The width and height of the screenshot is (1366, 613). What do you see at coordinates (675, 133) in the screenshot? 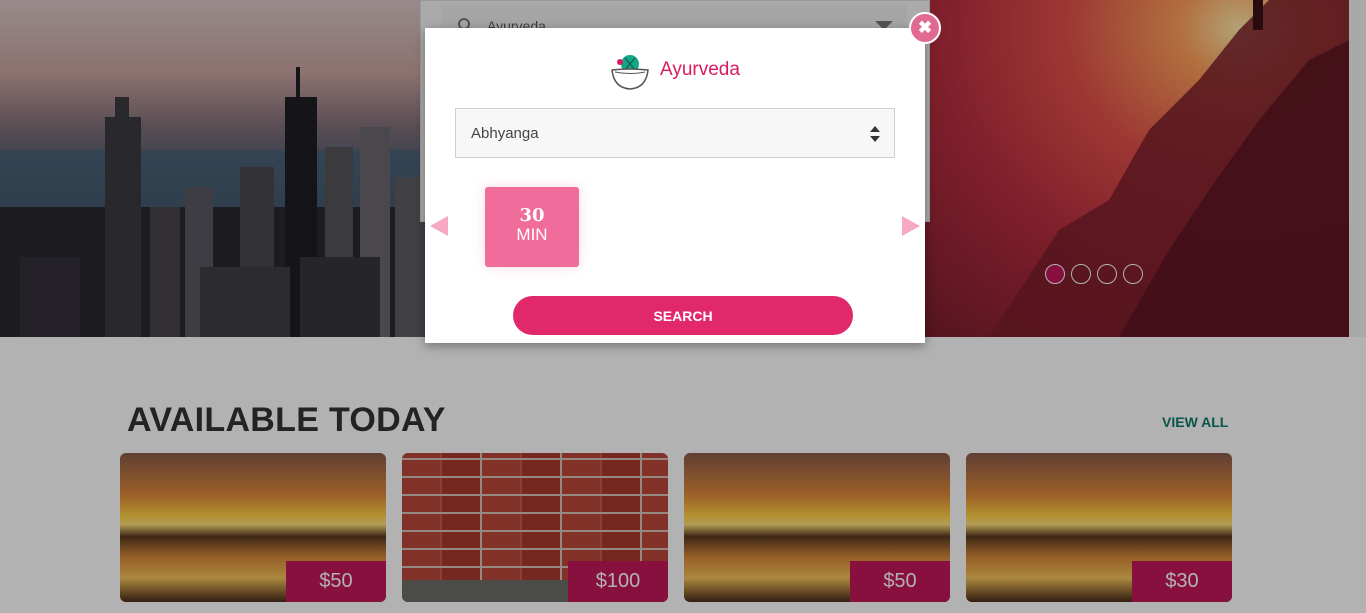
I see `treatment-select: Abhyanga` at bounding box center [675, 133].